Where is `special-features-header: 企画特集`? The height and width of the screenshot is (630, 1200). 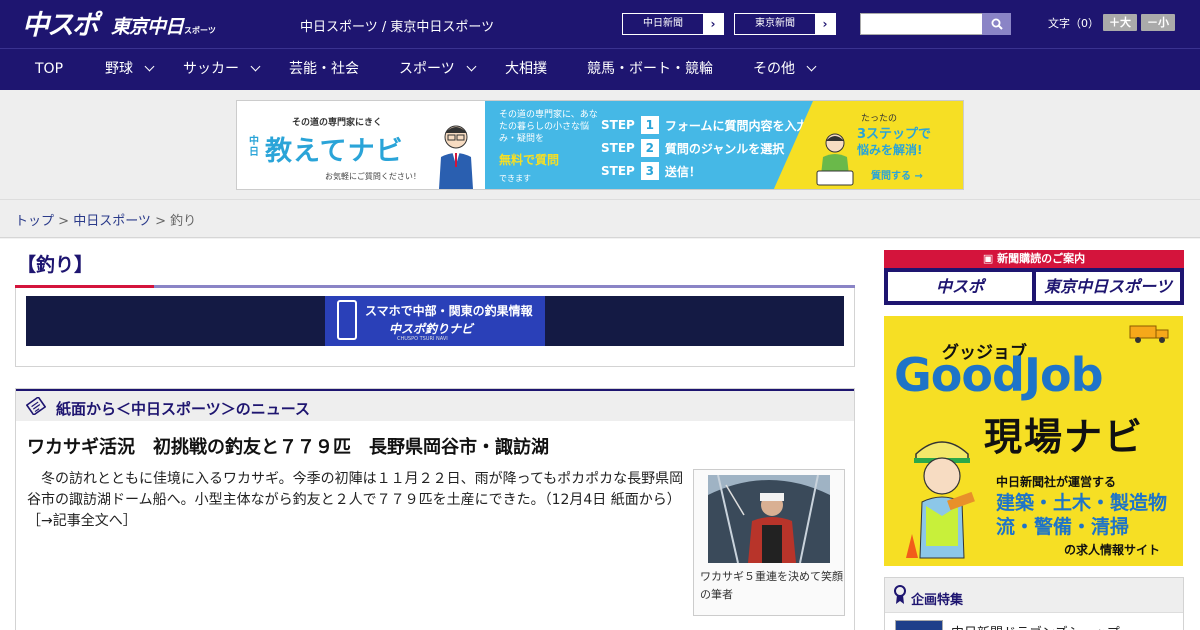
special-features-header: 企画特集 is located at coordinates (1034, 595).